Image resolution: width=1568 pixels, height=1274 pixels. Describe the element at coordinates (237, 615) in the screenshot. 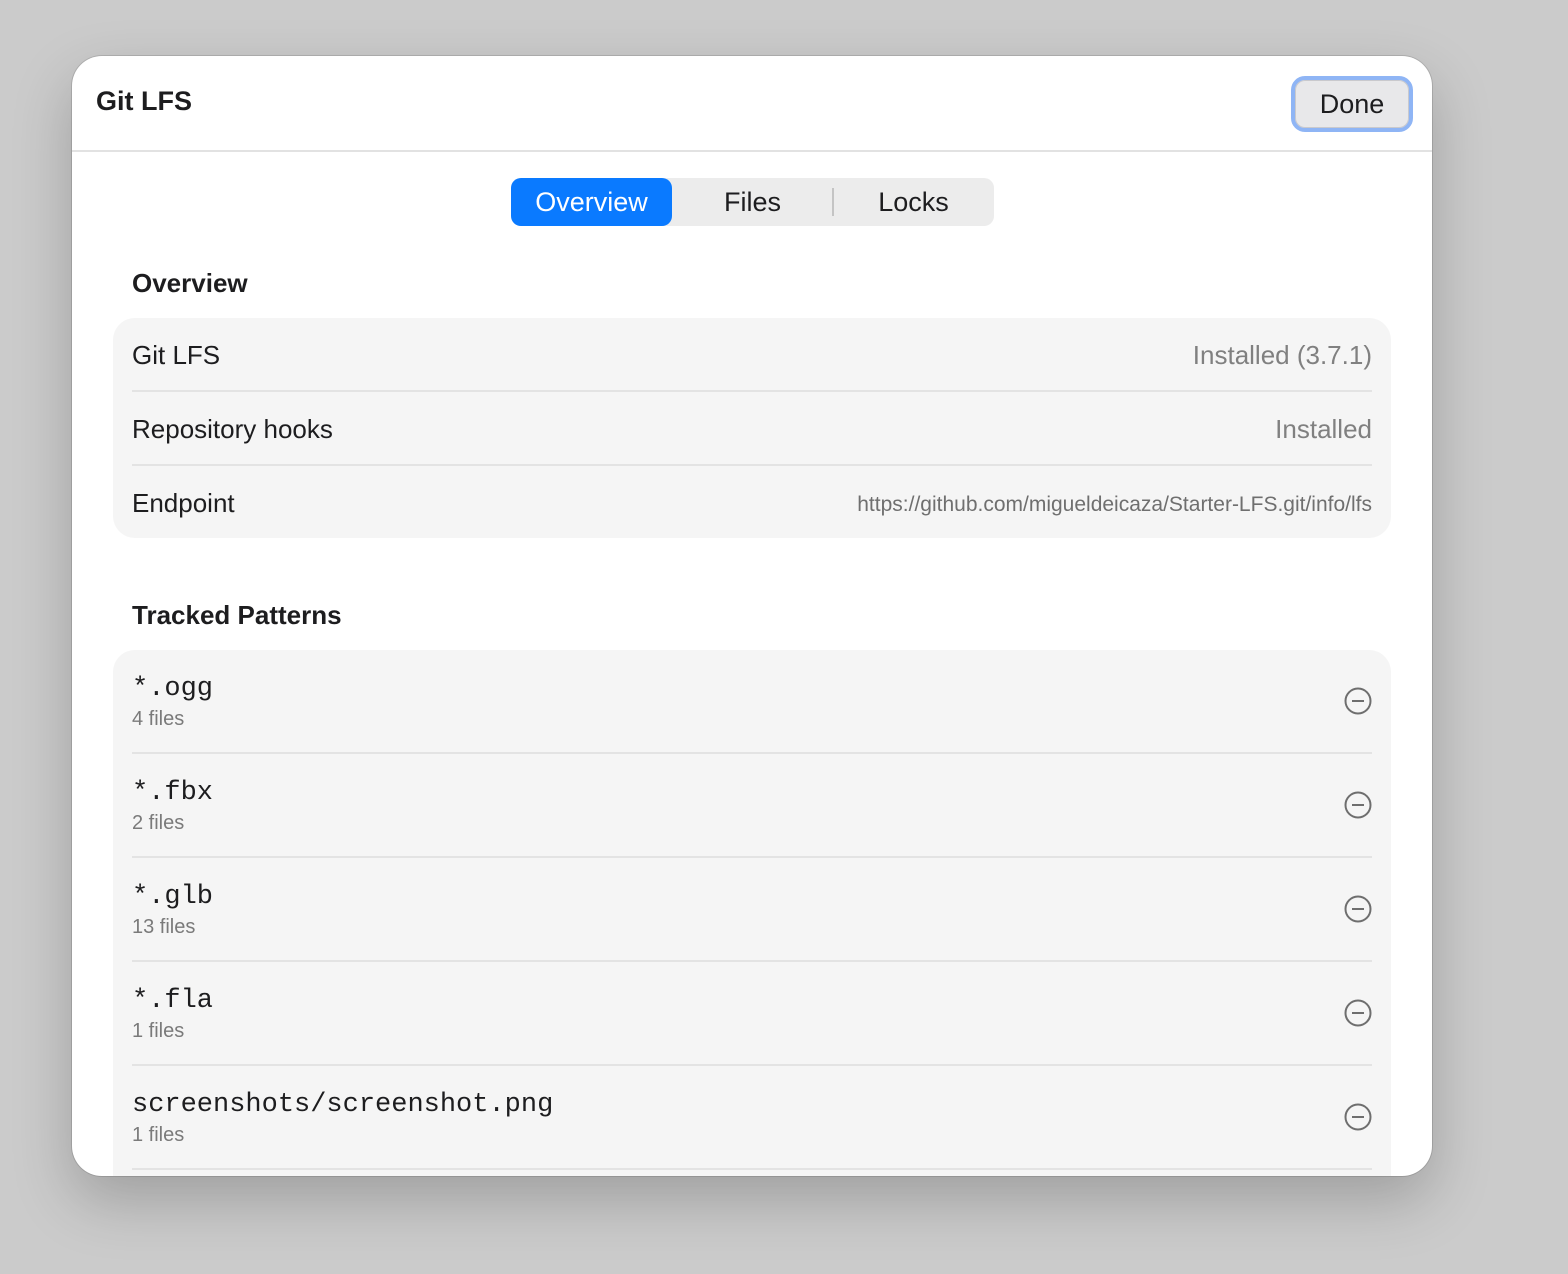

I see `tracked-patterns-heading: Tracked Patterns` at that location.